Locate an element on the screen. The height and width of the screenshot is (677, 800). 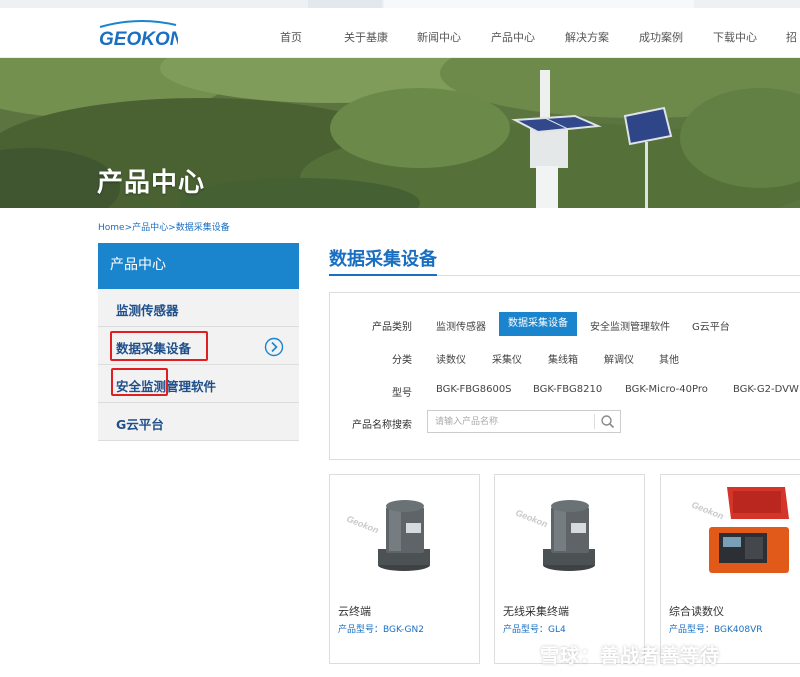
filter-option: 安全监测管理软件 is located at coordinates (630, 325).